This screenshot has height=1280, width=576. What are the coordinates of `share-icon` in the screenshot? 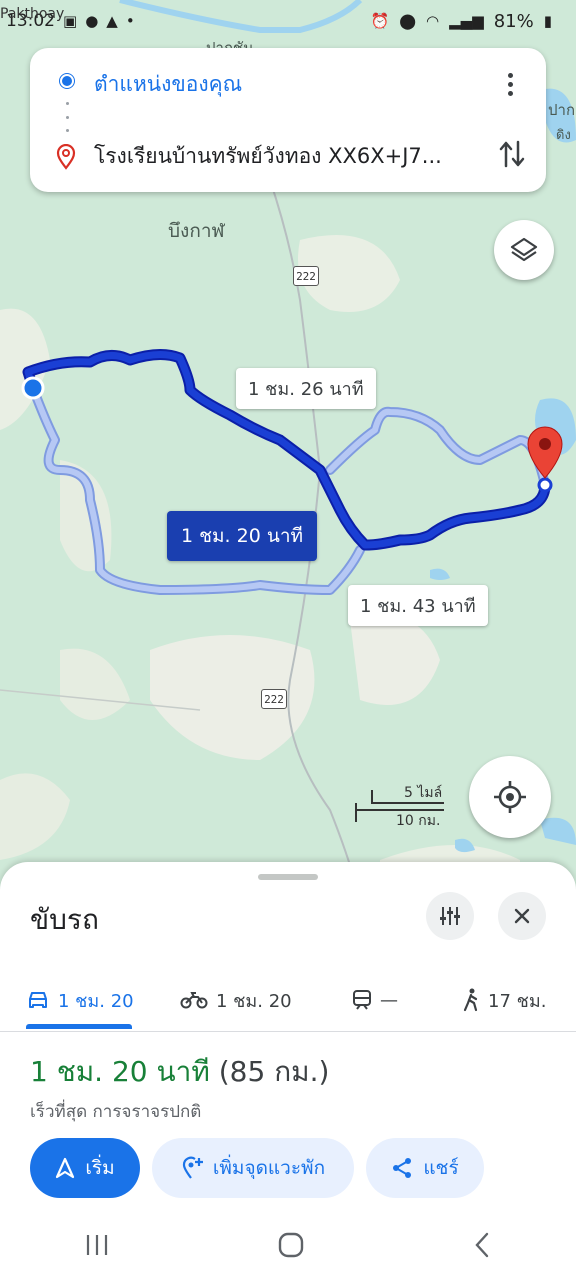 It's located at (402, 1168).